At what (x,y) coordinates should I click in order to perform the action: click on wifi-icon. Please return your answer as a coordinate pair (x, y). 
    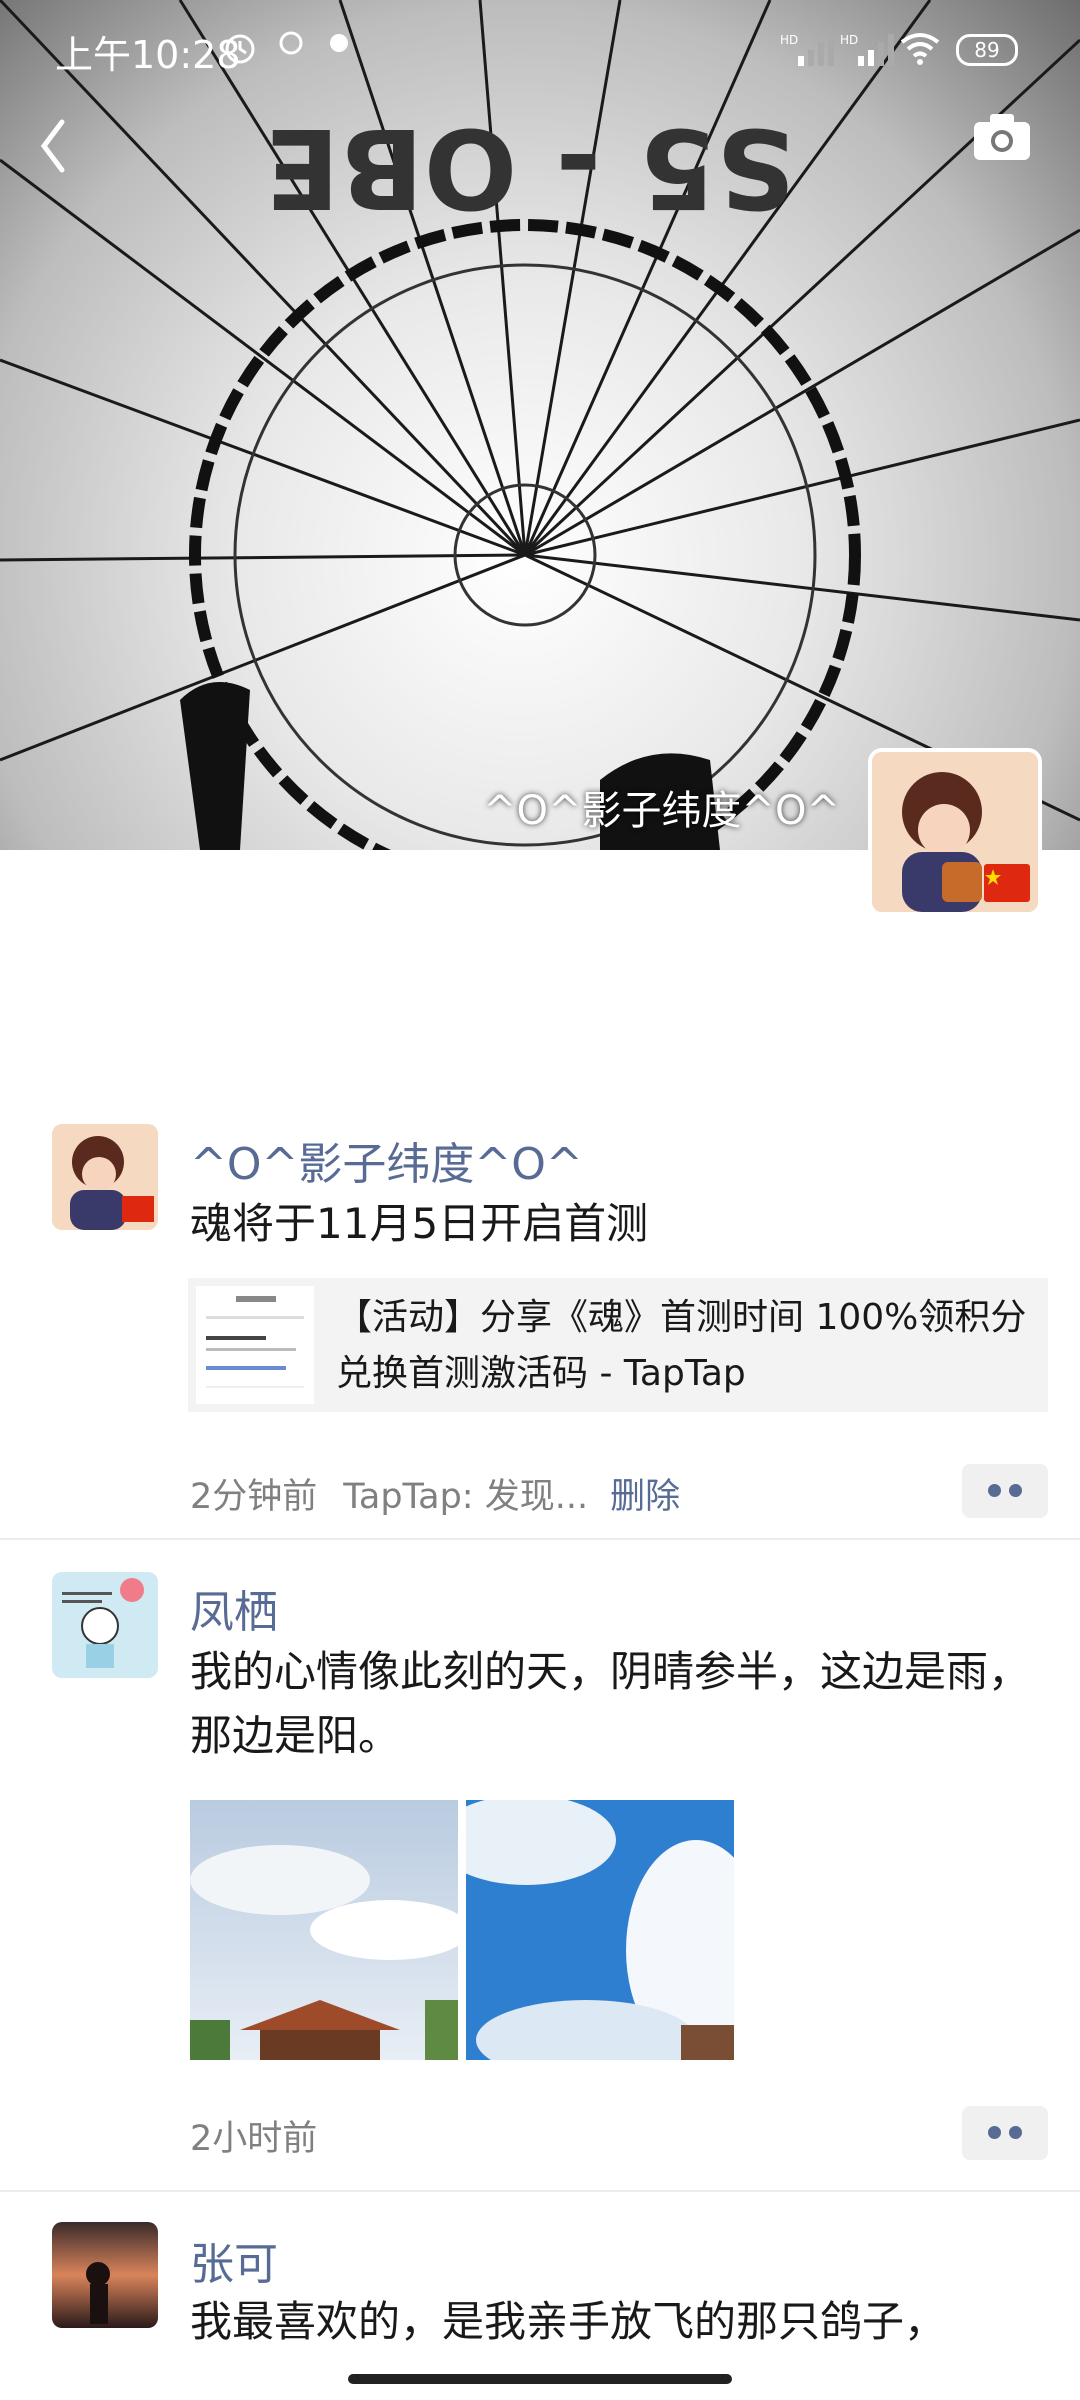
    Looking at the image, I should click on (920, 49).